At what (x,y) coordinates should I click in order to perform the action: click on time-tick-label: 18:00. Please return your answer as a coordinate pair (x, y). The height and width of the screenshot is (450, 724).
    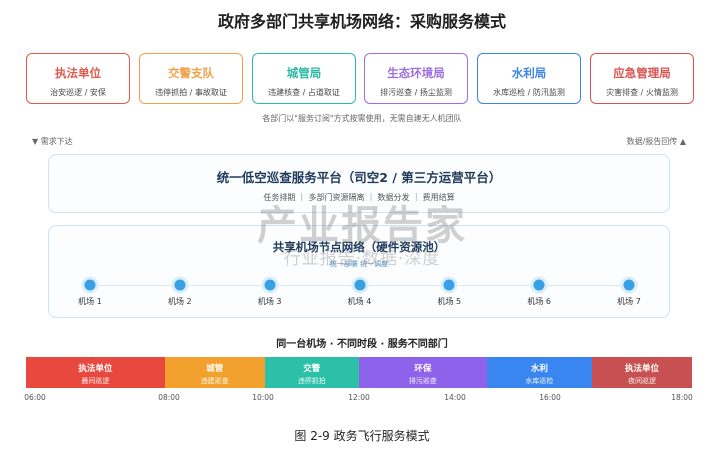
    Looking at the image, I should click on (682, 397).